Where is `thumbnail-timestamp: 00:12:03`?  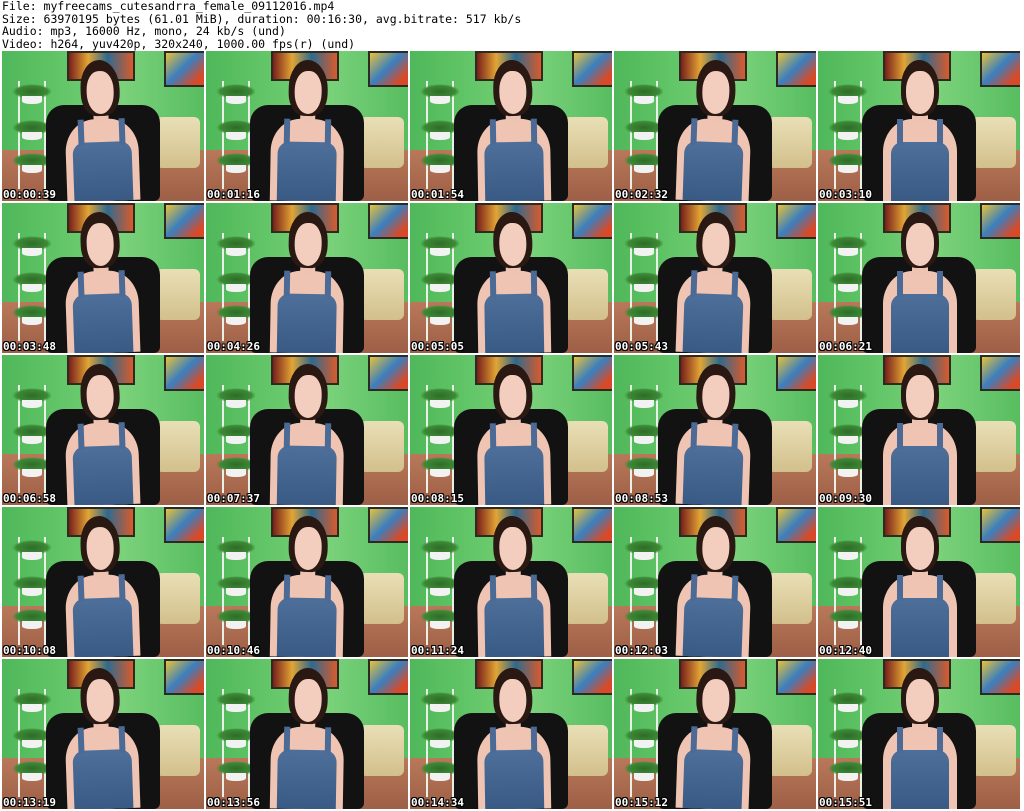 thumbnail-timestamp: 00:12:03 is located at coordinates (641, 650).